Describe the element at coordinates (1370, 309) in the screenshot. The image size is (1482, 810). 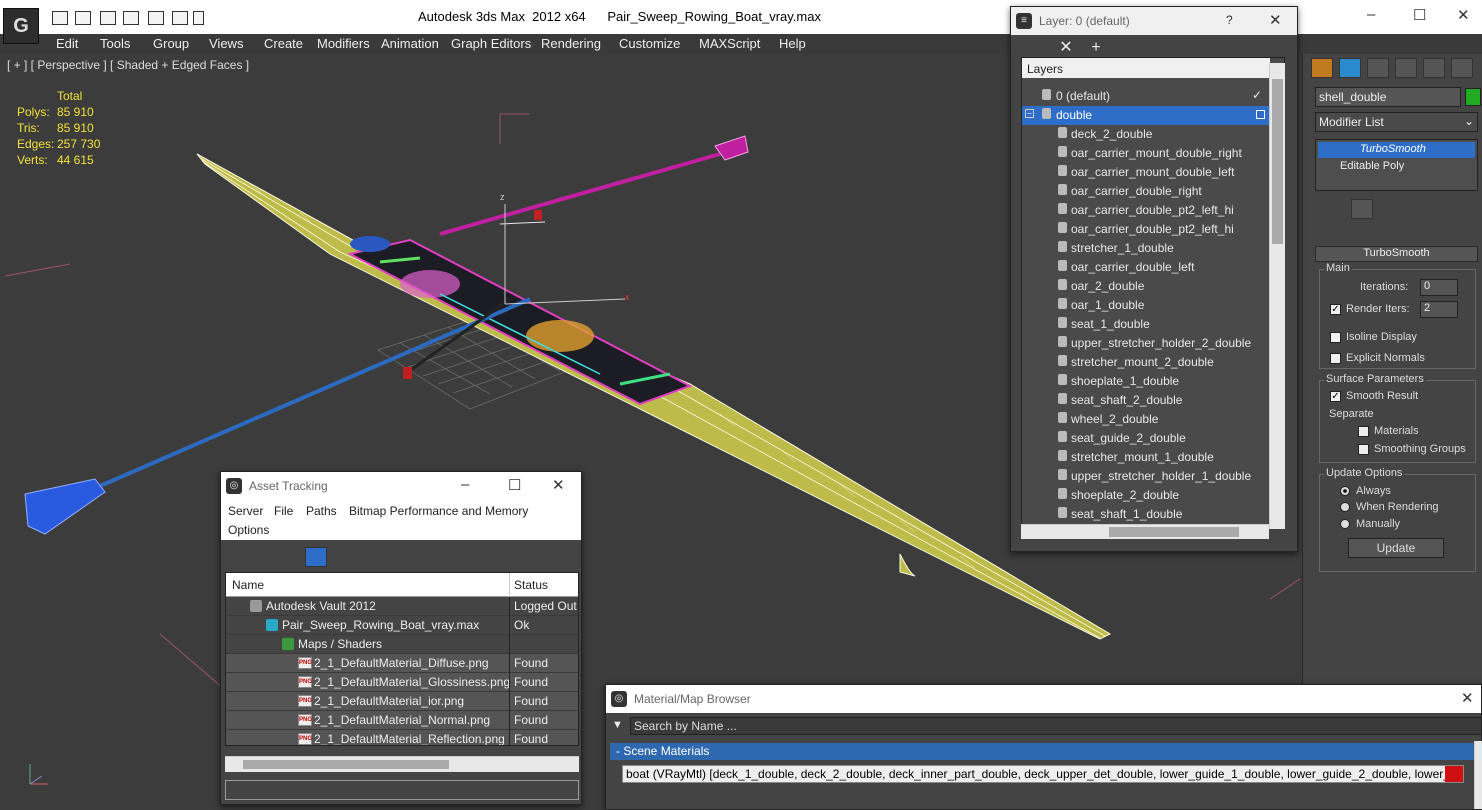
I see `render-iters-checkbox: ✓ Render Iters:` at that location.